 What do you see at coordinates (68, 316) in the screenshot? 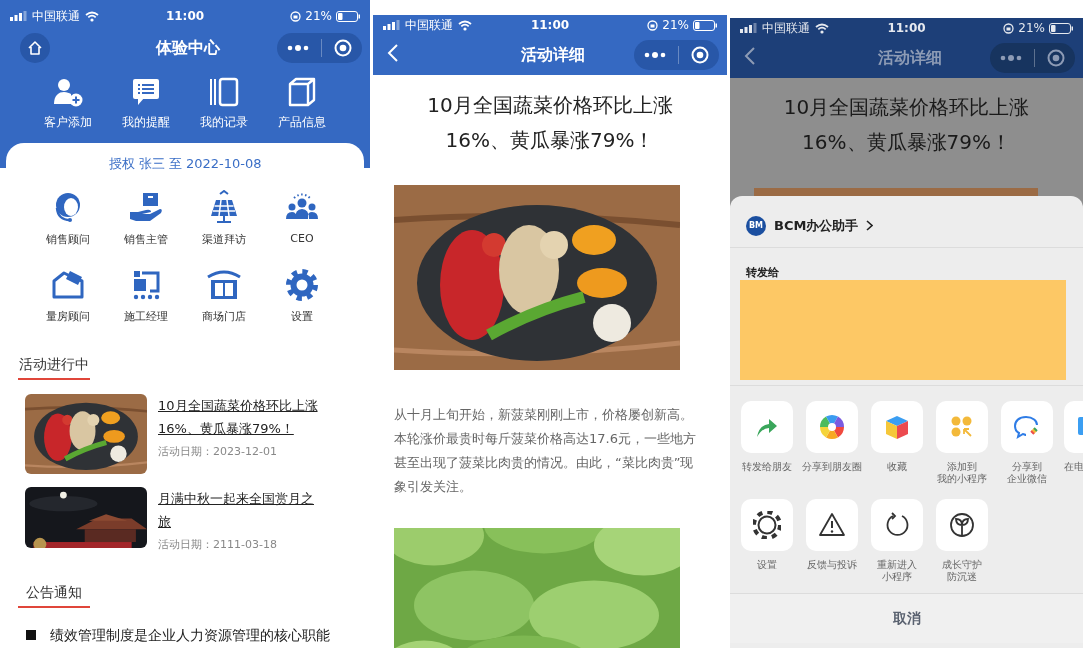
I see `role-label: 量房顾问` at bounding box center [68, 316].